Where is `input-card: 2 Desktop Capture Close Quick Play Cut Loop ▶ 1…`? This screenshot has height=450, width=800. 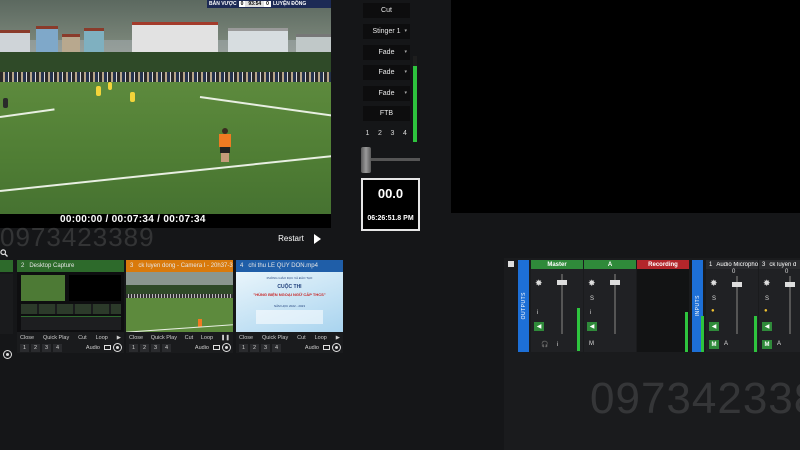 input-card: 2 Desktop Capture Close Quick Play Cut Loop ▶ 1… is located at coordinates (70, 306).